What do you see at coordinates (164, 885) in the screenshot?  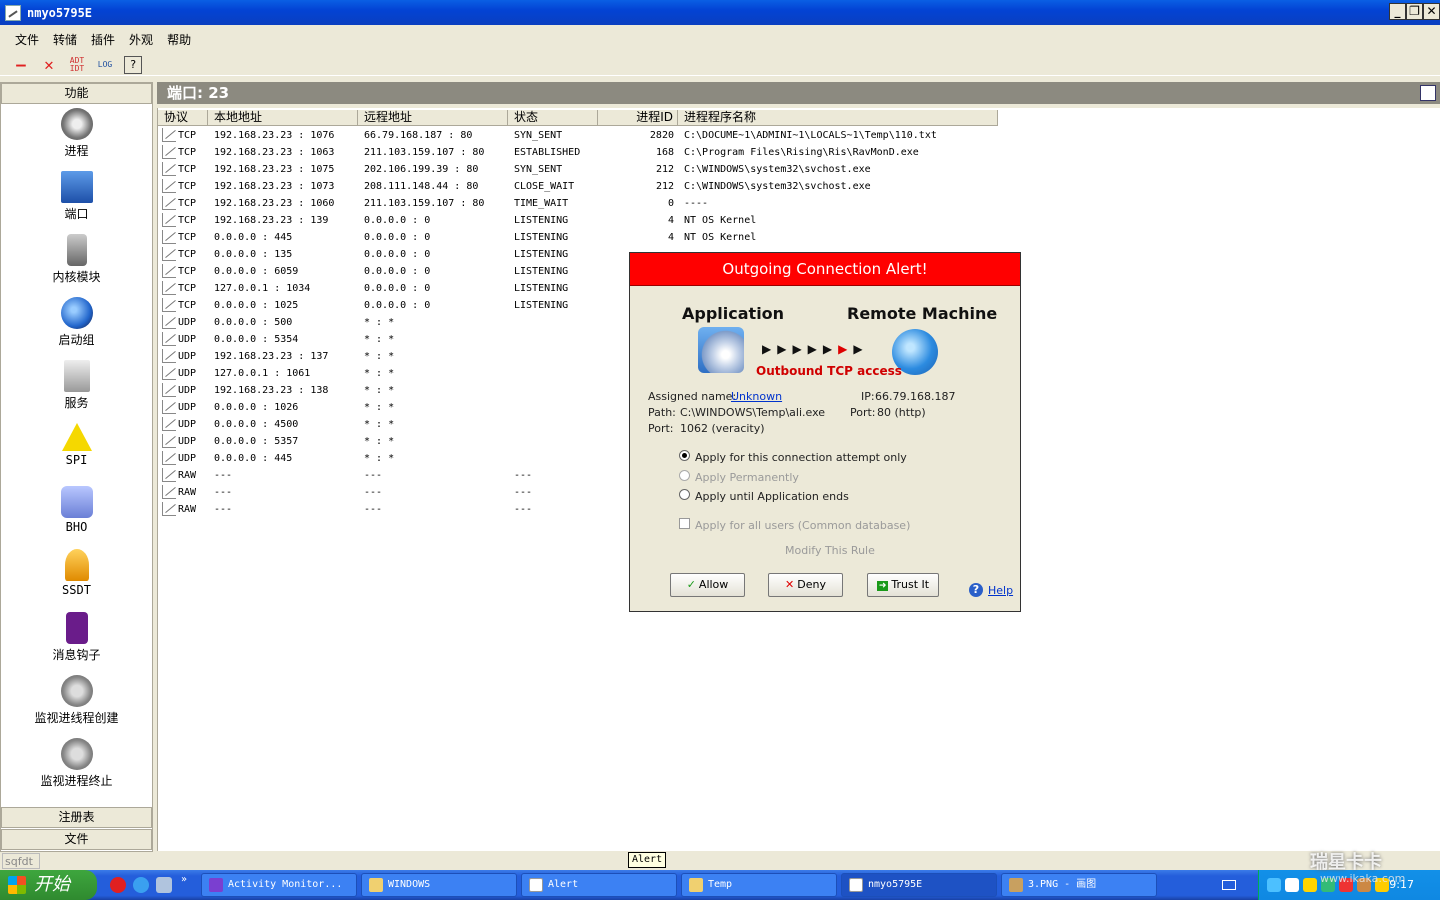 I see `shield-icon` at bounding box center [164, 885].